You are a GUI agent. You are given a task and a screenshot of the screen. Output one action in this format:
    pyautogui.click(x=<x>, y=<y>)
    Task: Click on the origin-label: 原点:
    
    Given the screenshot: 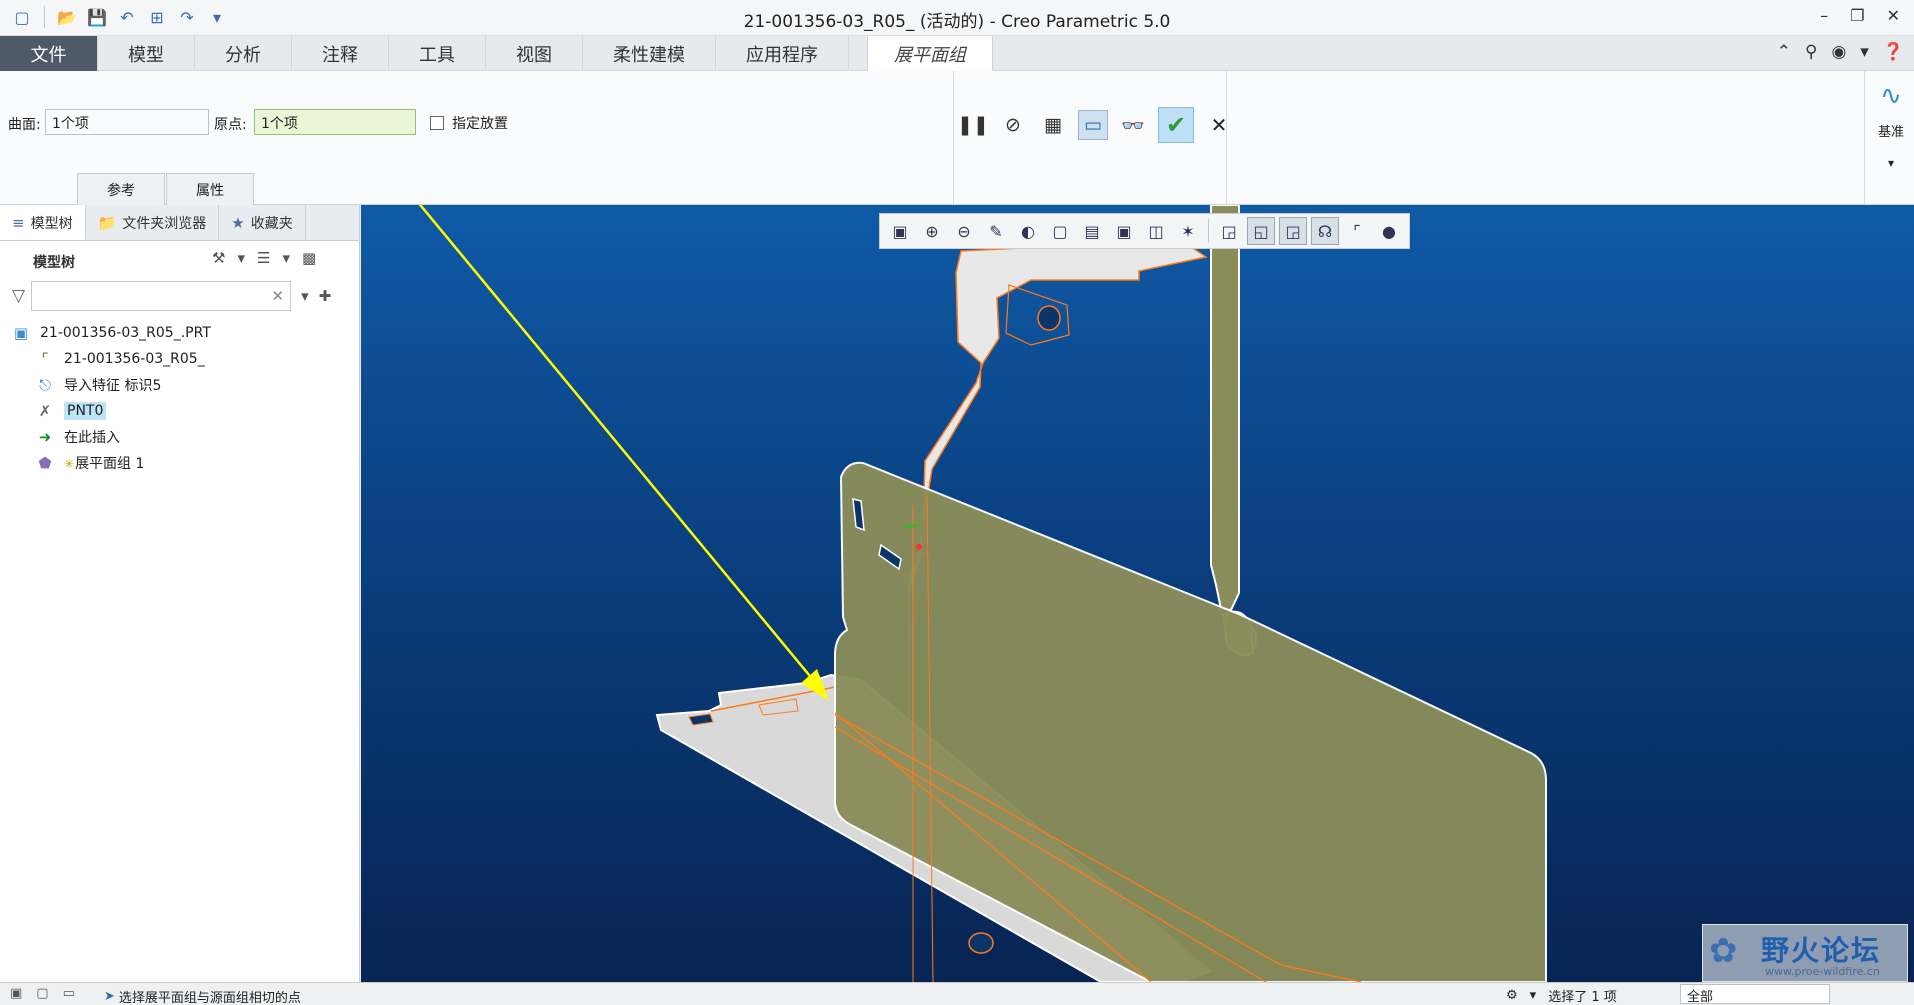 What is the action you would take?
    pyautogui.click(x=230, y=125)
    